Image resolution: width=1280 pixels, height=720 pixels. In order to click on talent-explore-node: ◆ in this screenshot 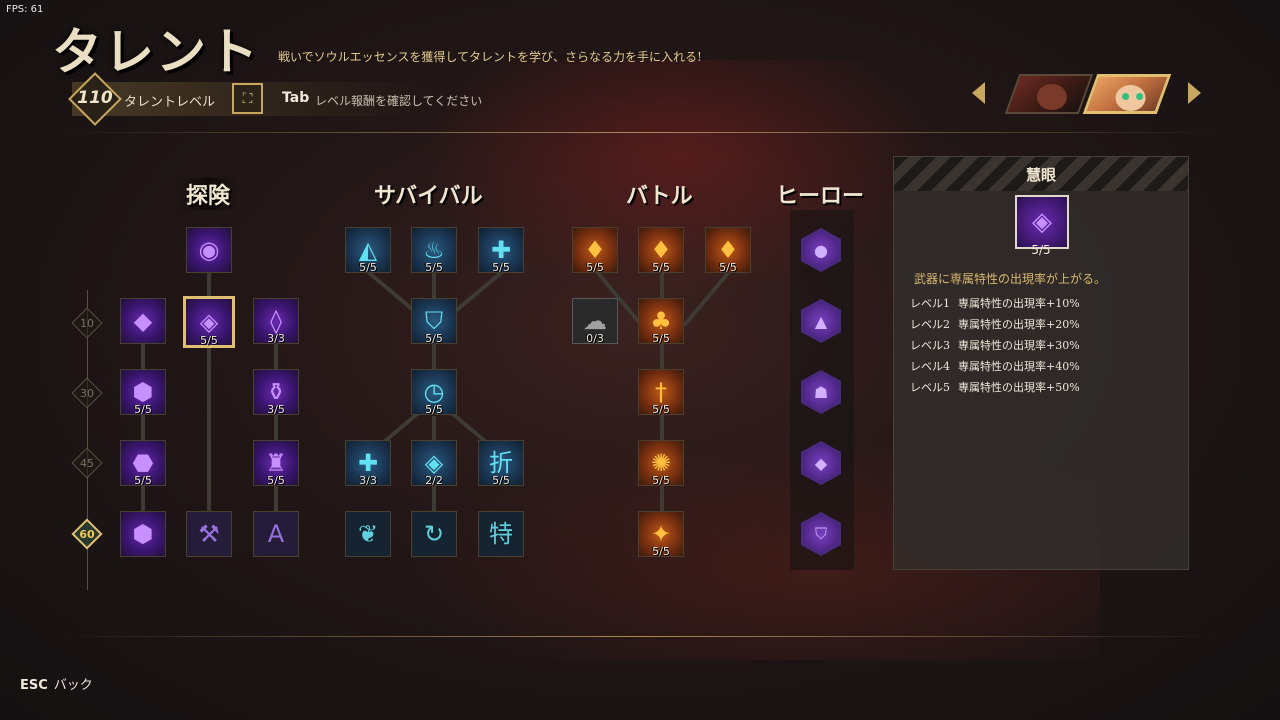, I will do `click(143, 321)`.